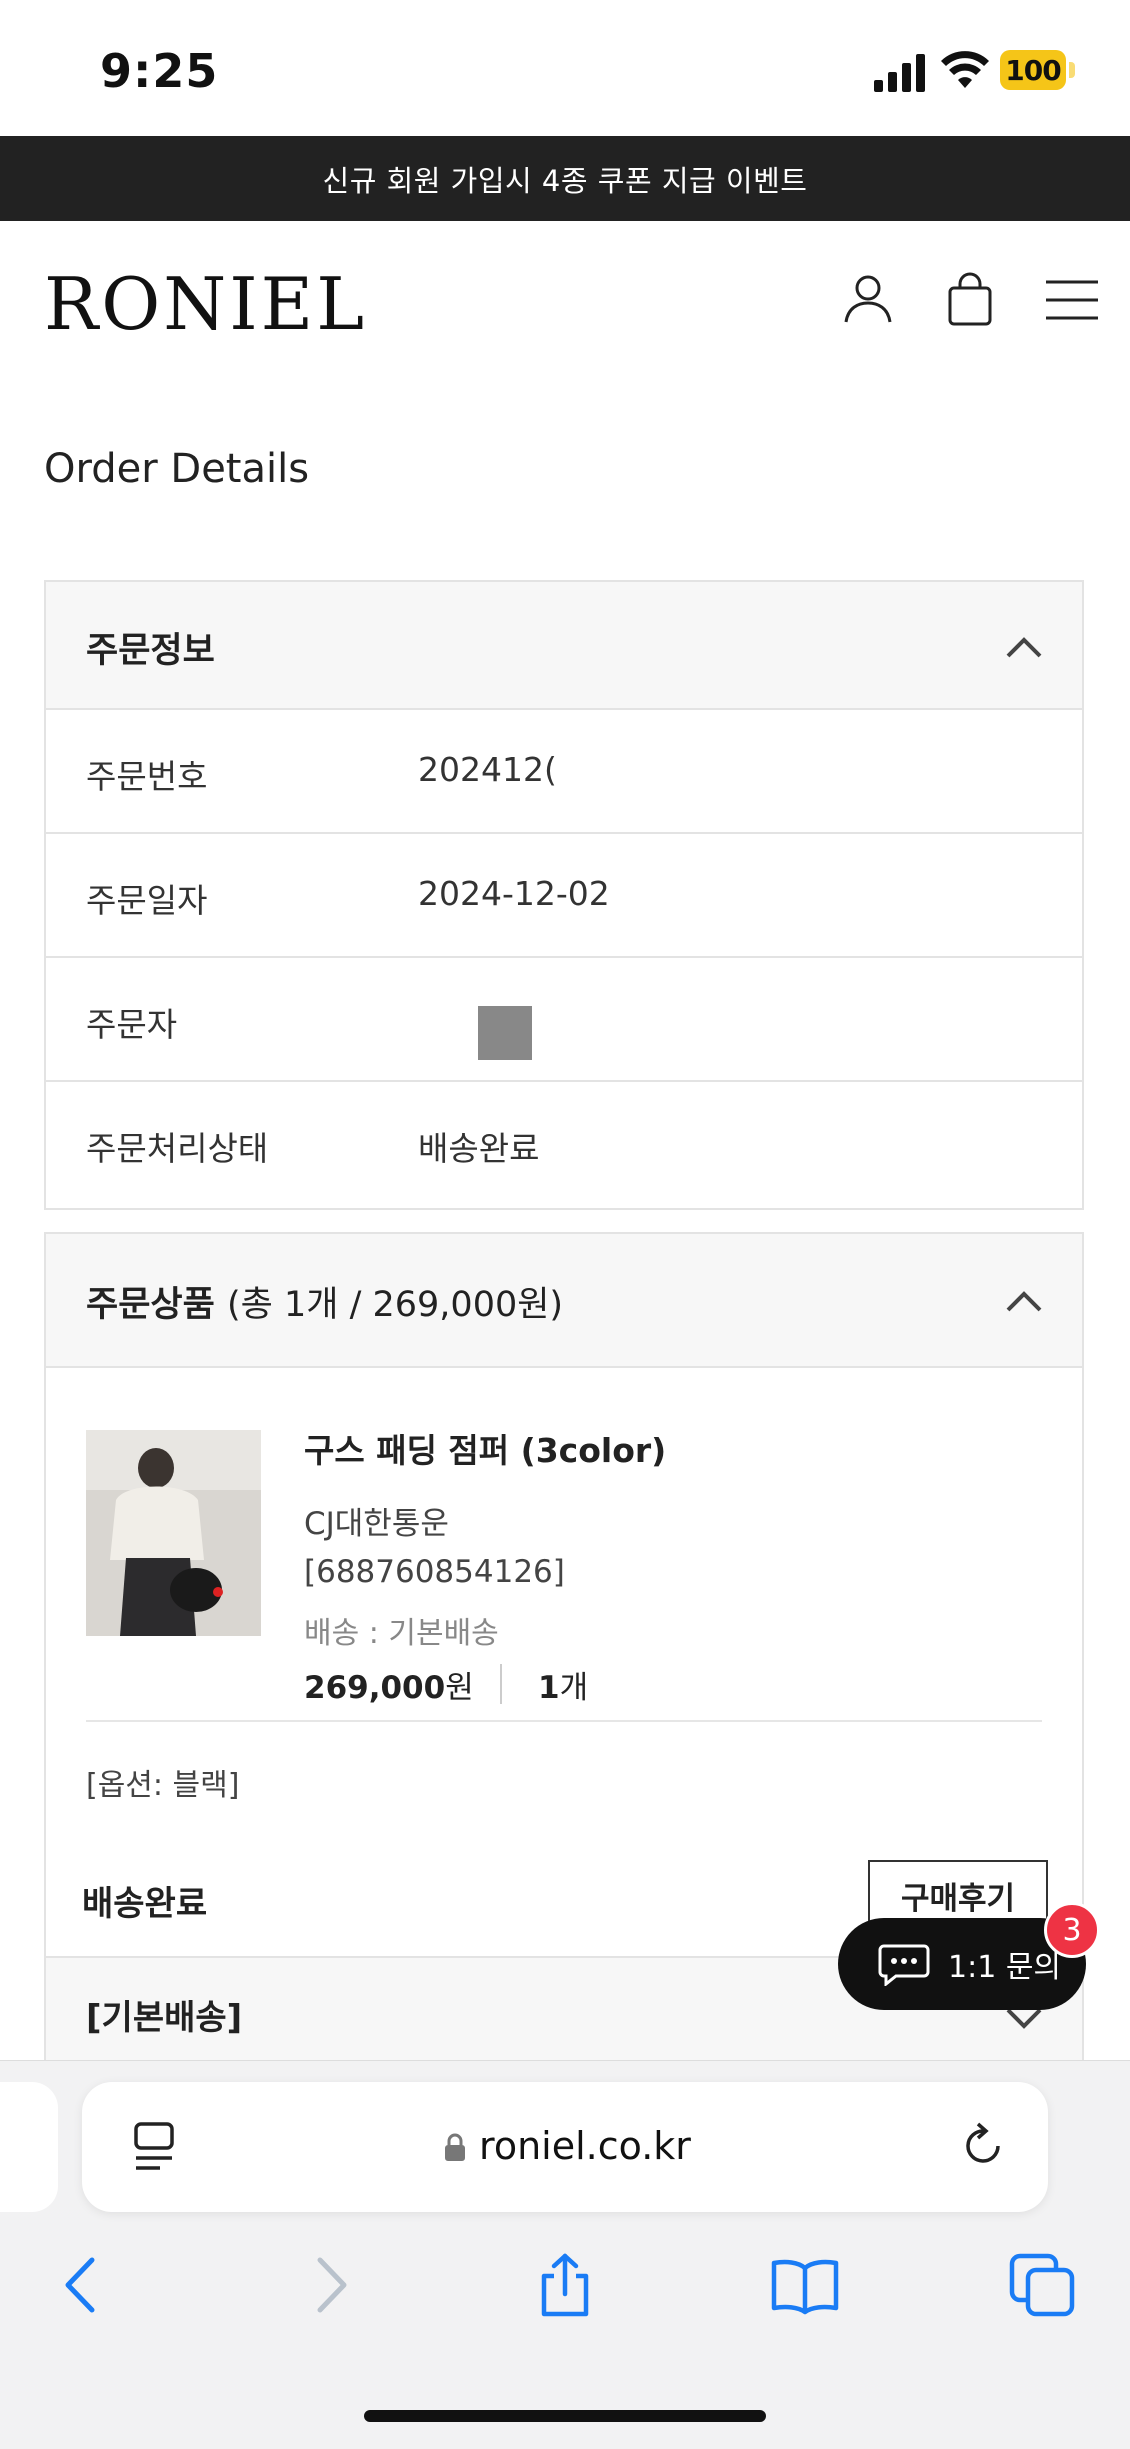  I want to click on status-time: 9:25, so click(159, 71).